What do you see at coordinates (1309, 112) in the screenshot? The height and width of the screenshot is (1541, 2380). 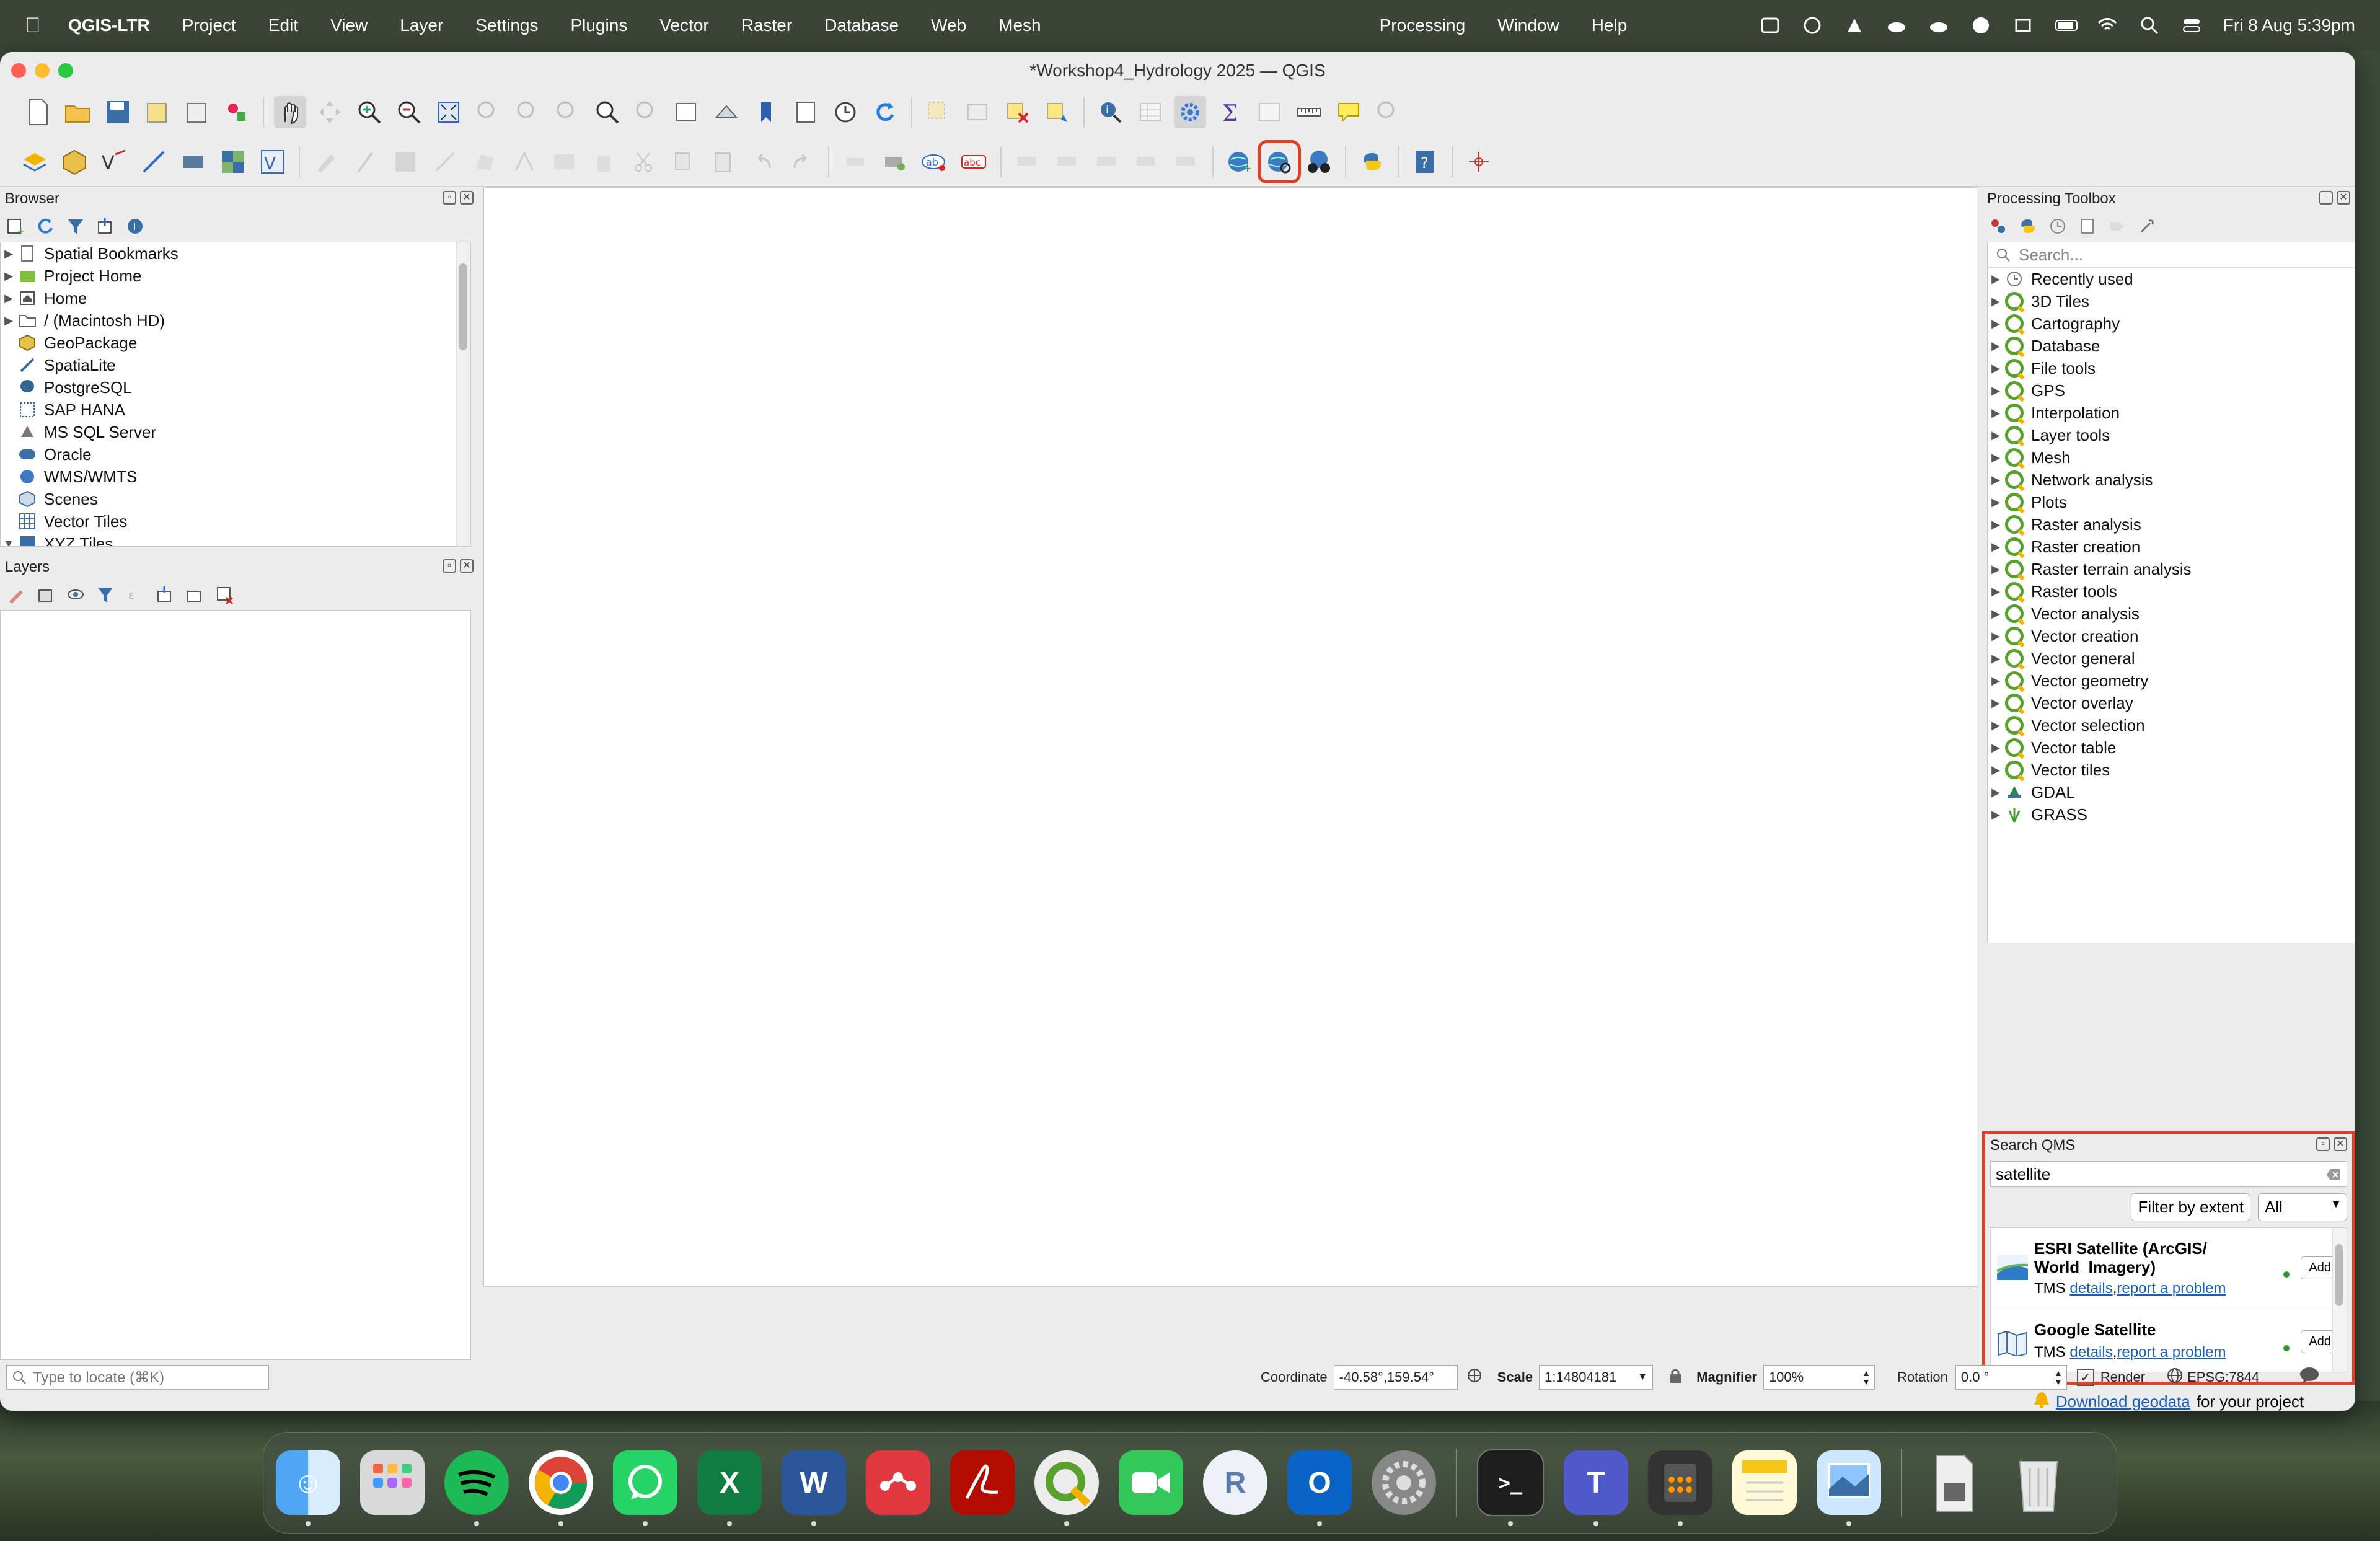 I see `measure-line-icon` at bounding box center [1309, 112].